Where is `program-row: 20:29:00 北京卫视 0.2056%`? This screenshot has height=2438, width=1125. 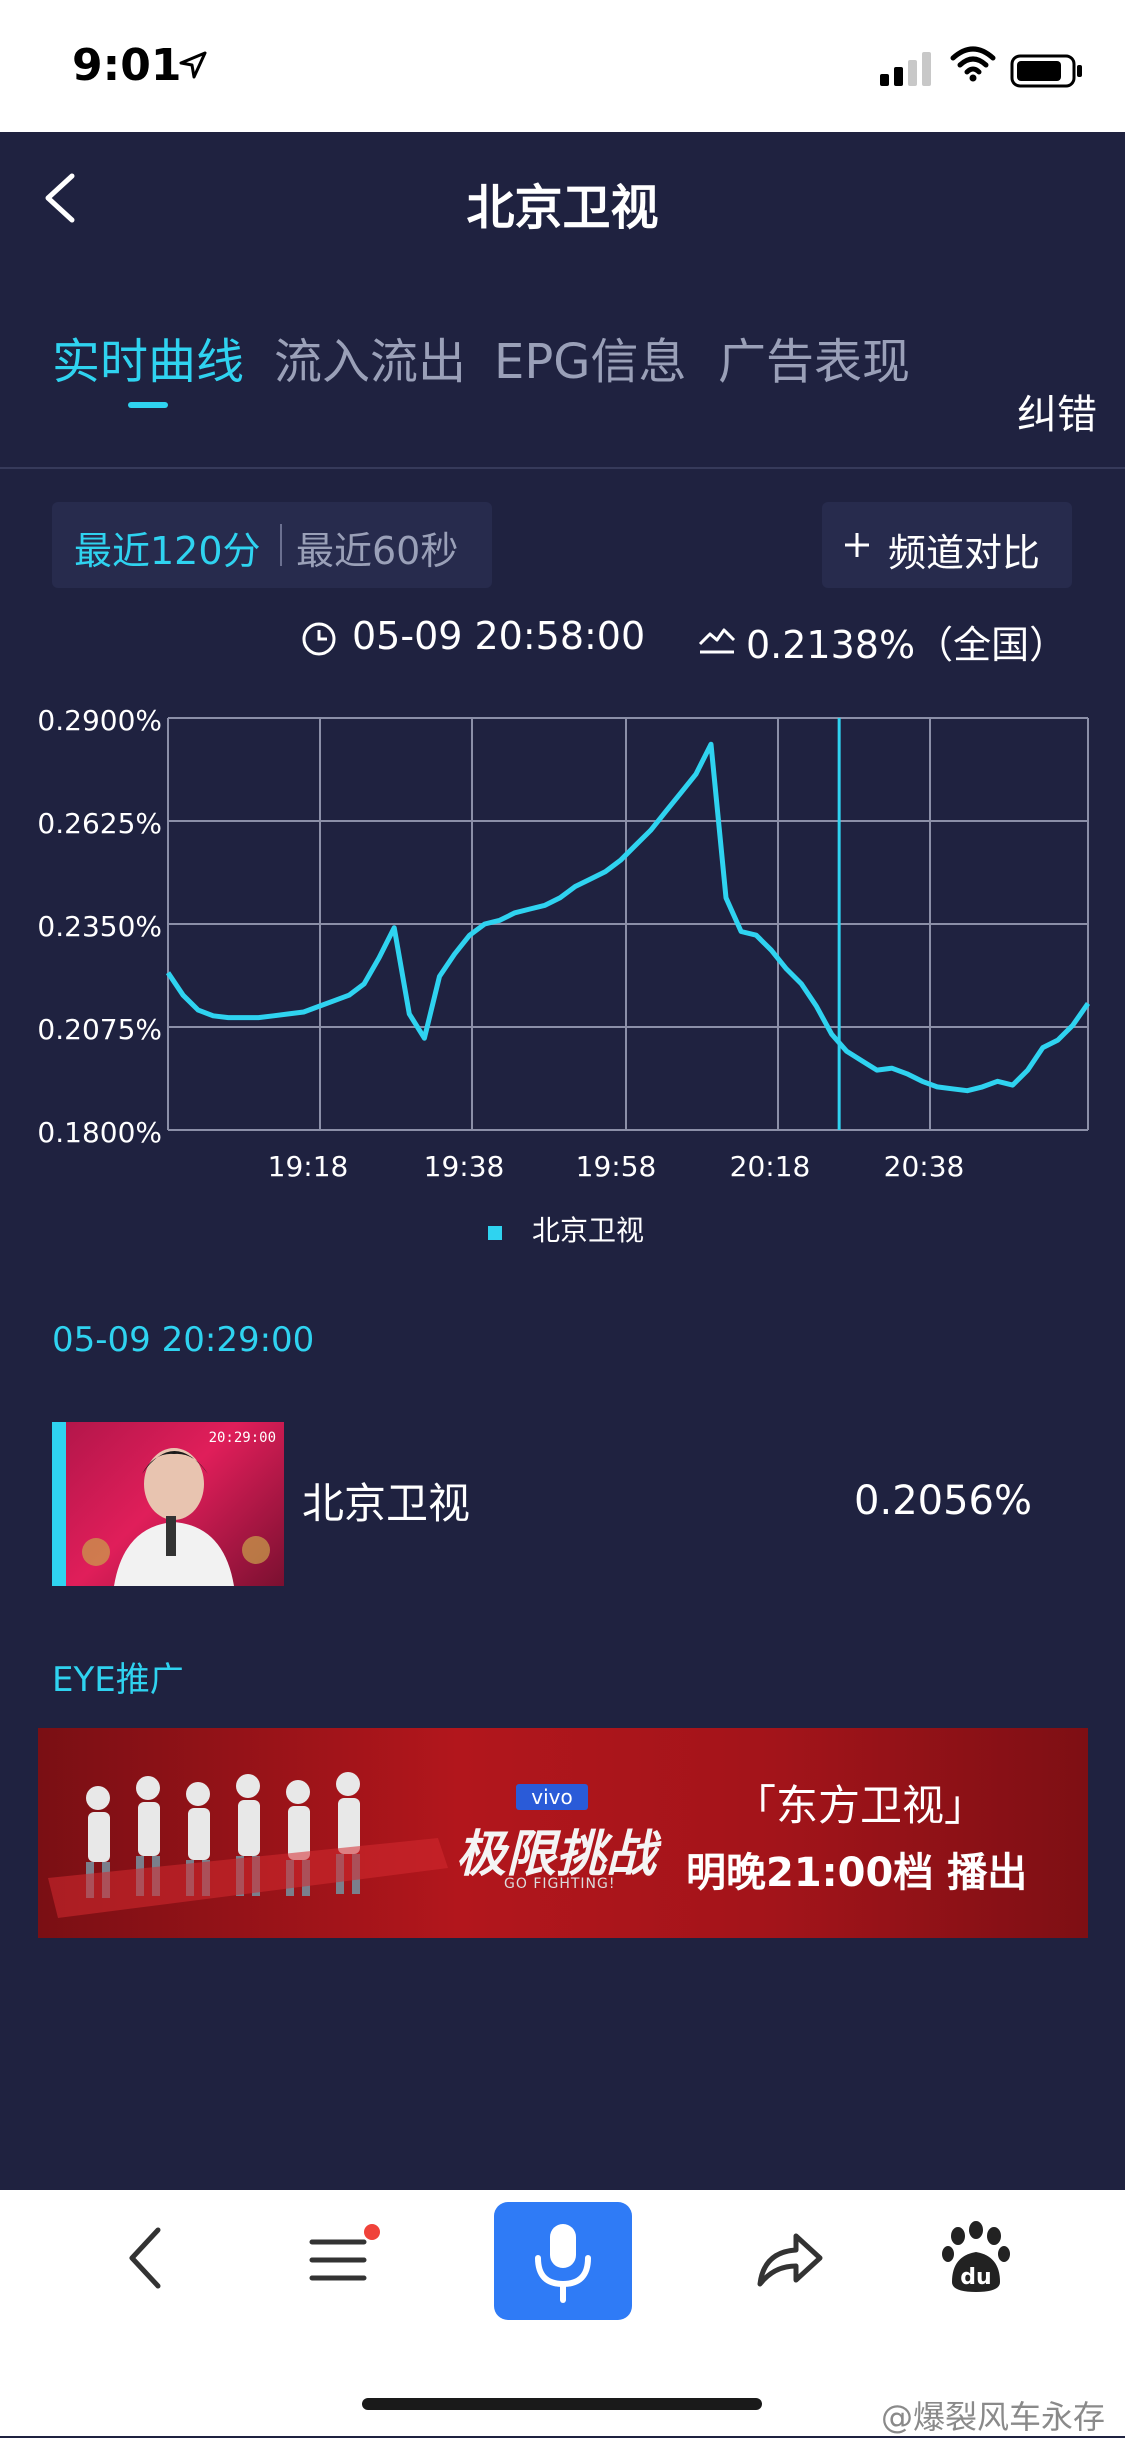
program-row: 20:29:00 北京卫视 0.2056% is located at coordinates (562, 1504).